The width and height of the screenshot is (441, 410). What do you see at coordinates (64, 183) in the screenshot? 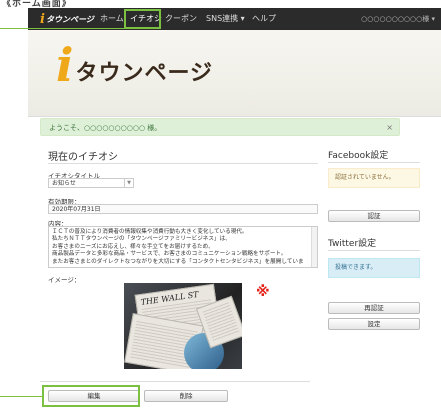
I see `title-select-value: お知らせ` at bounding box center [64, 183].